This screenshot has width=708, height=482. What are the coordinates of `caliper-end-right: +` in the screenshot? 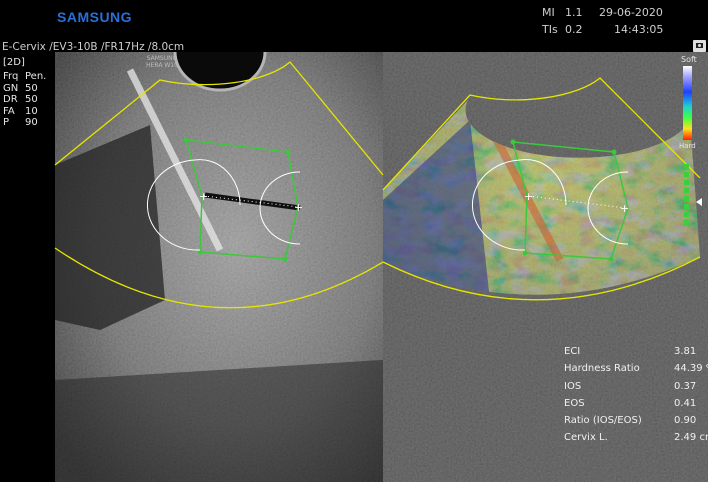 It's located at (624, 208).